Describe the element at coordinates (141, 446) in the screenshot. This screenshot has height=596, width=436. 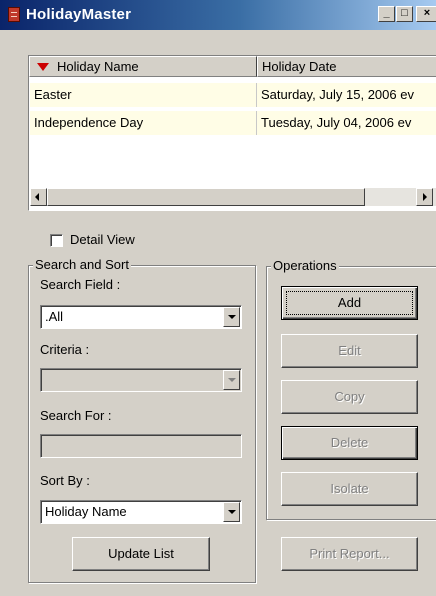
I see `search-for-input` at that location.